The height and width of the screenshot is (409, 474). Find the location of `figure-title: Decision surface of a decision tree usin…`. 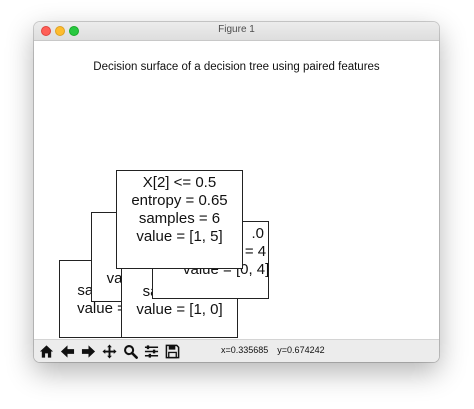

figure-title: Decision surface of a decision tree usin… is located at coordinates (236, 67).